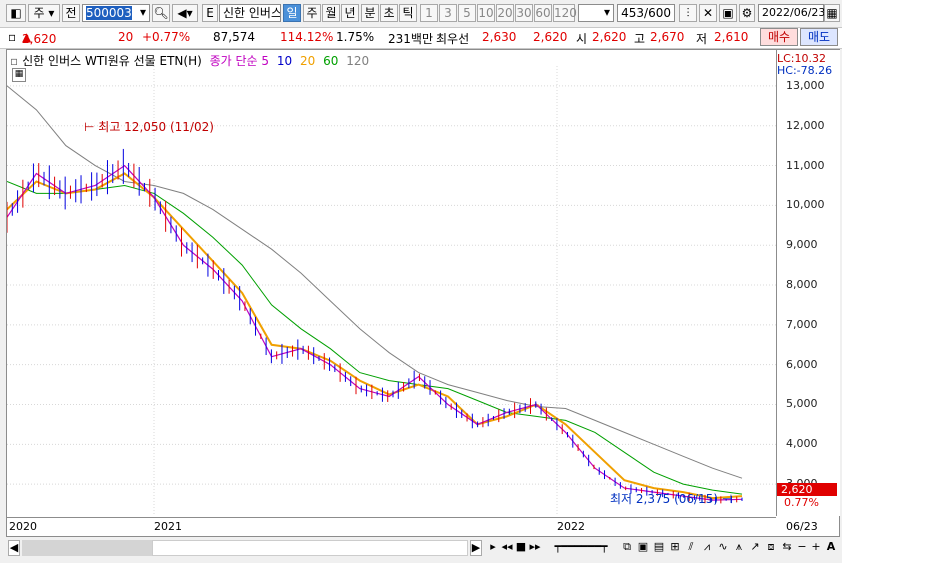 Image resolution: width=929 pixels, height=563 pixels. Describe the element at coordinates (802, 245) in the screenshot. I see `y-tick-label: 9,000` at that location.